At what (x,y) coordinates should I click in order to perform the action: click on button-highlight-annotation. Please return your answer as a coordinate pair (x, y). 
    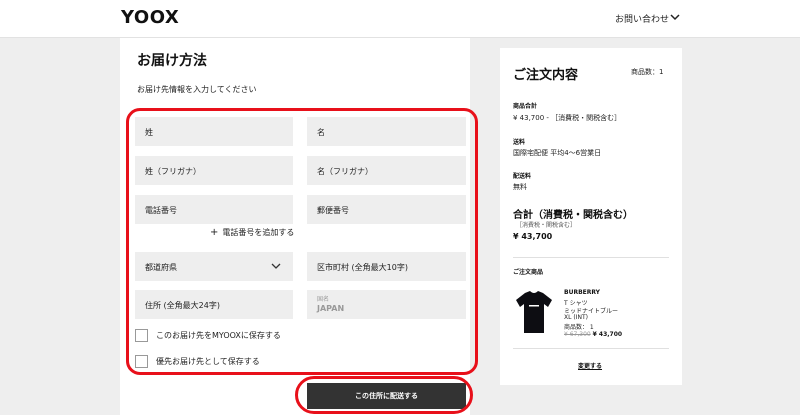
    Looking at the image, I should click on (384, 395).